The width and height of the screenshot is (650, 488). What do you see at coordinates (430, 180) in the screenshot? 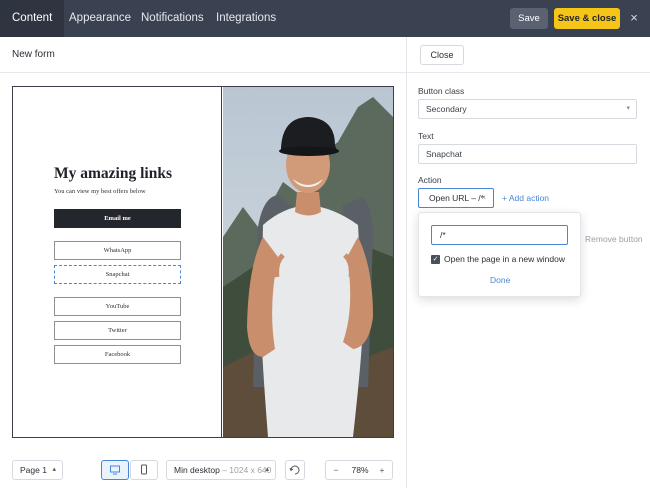
I see `action-label: Action` at bounding box center [430, 180].